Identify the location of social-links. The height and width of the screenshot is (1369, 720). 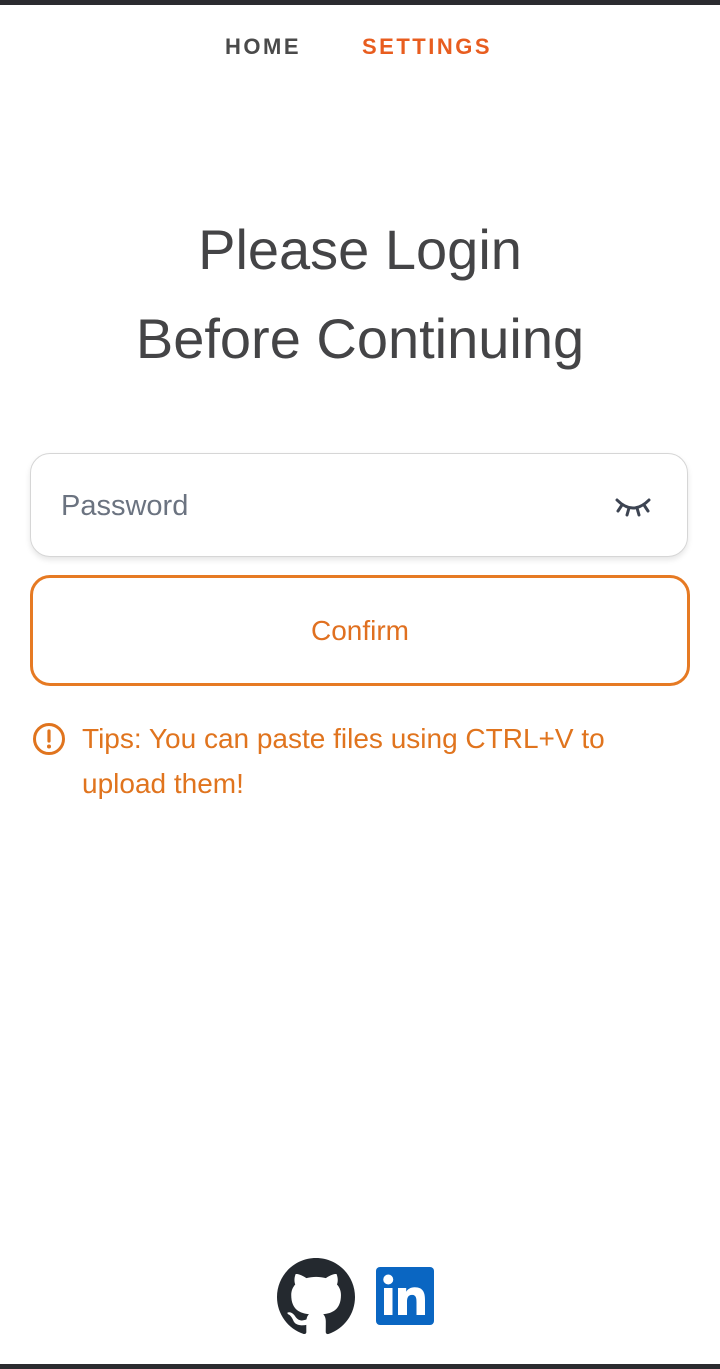
(360, 1297).